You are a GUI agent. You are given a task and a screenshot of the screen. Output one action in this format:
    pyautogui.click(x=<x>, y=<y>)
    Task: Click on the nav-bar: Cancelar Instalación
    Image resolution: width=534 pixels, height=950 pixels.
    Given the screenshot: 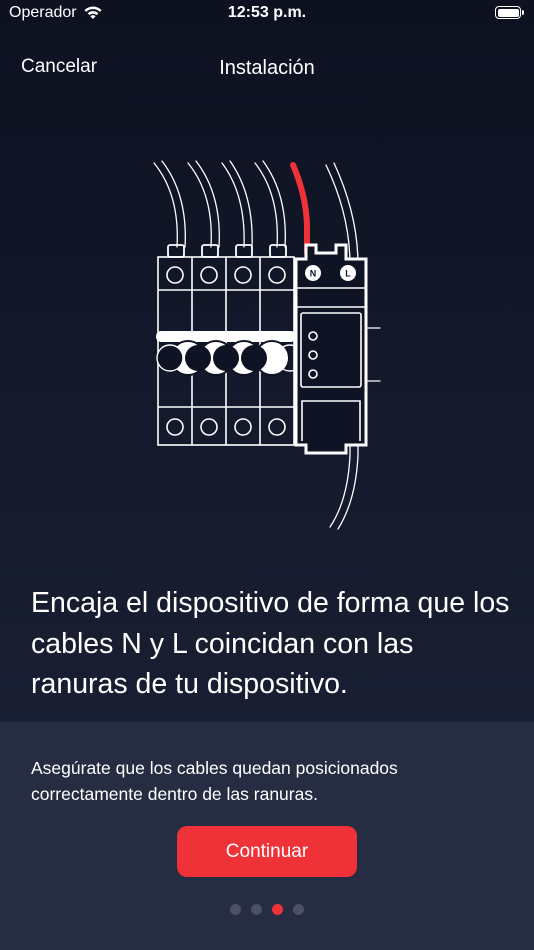 What is the action you would take?
    pyautogui.click(x=267, y=68)
    